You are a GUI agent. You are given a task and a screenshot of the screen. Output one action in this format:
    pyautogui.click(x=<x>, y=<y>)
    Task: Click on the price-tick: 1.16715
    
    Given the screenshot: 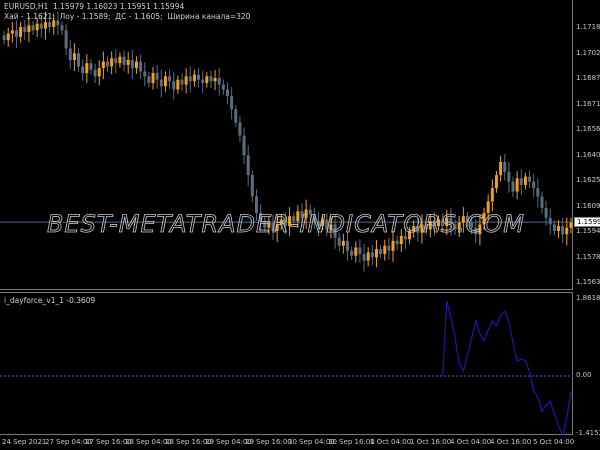 What is the action you would take?
    pyautogui.click(x=588, y=103)
    